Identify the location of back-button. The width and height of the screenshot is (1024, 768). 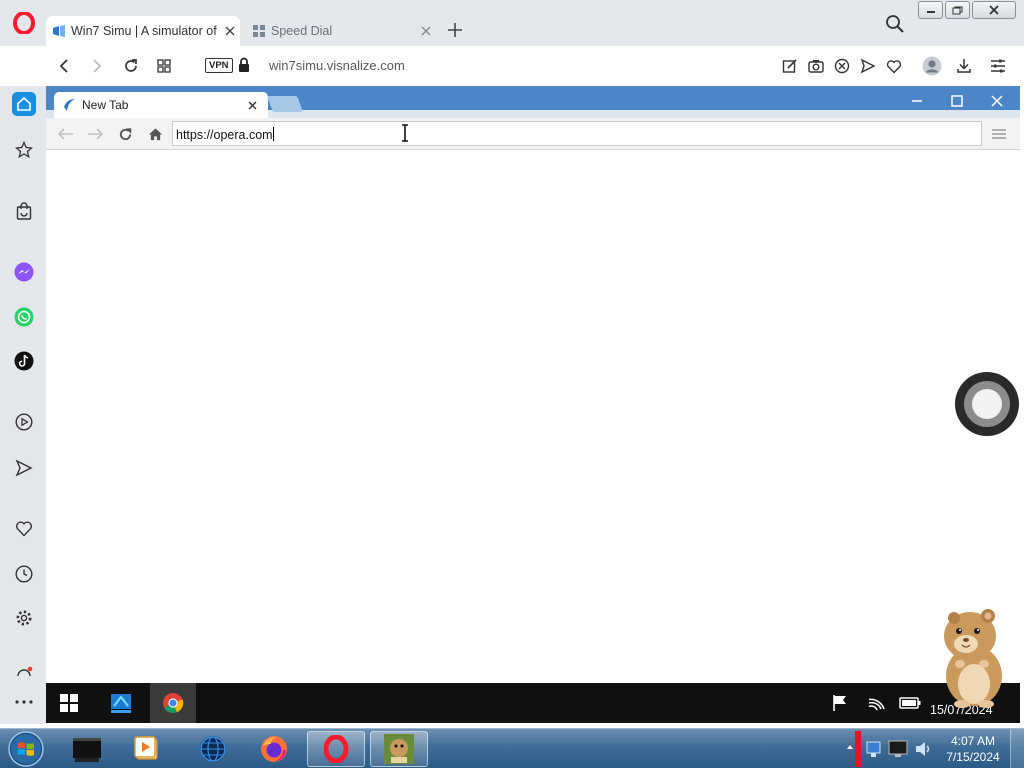
(64, 66).